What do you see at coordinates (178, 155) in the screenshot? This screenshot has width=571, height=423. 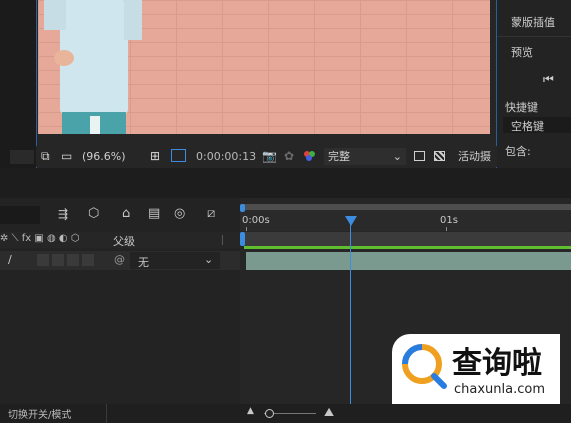 I see `mask-toggle-icon` at bounding box center [178, 155].